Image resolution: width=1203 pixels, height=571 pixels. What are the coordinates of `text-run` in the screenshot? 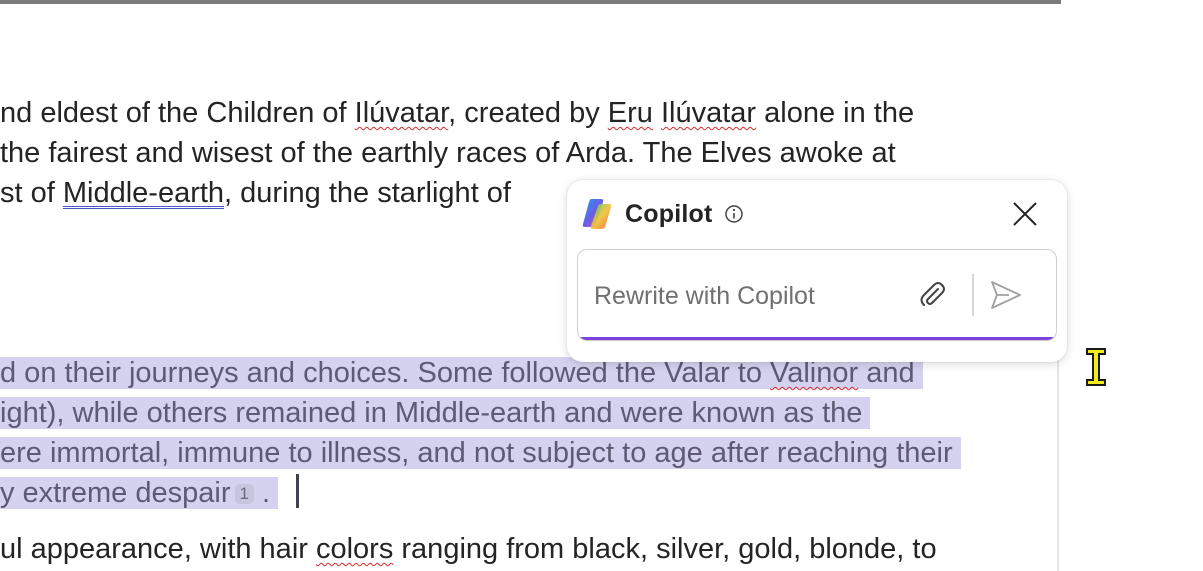 It's located at (657, 113).